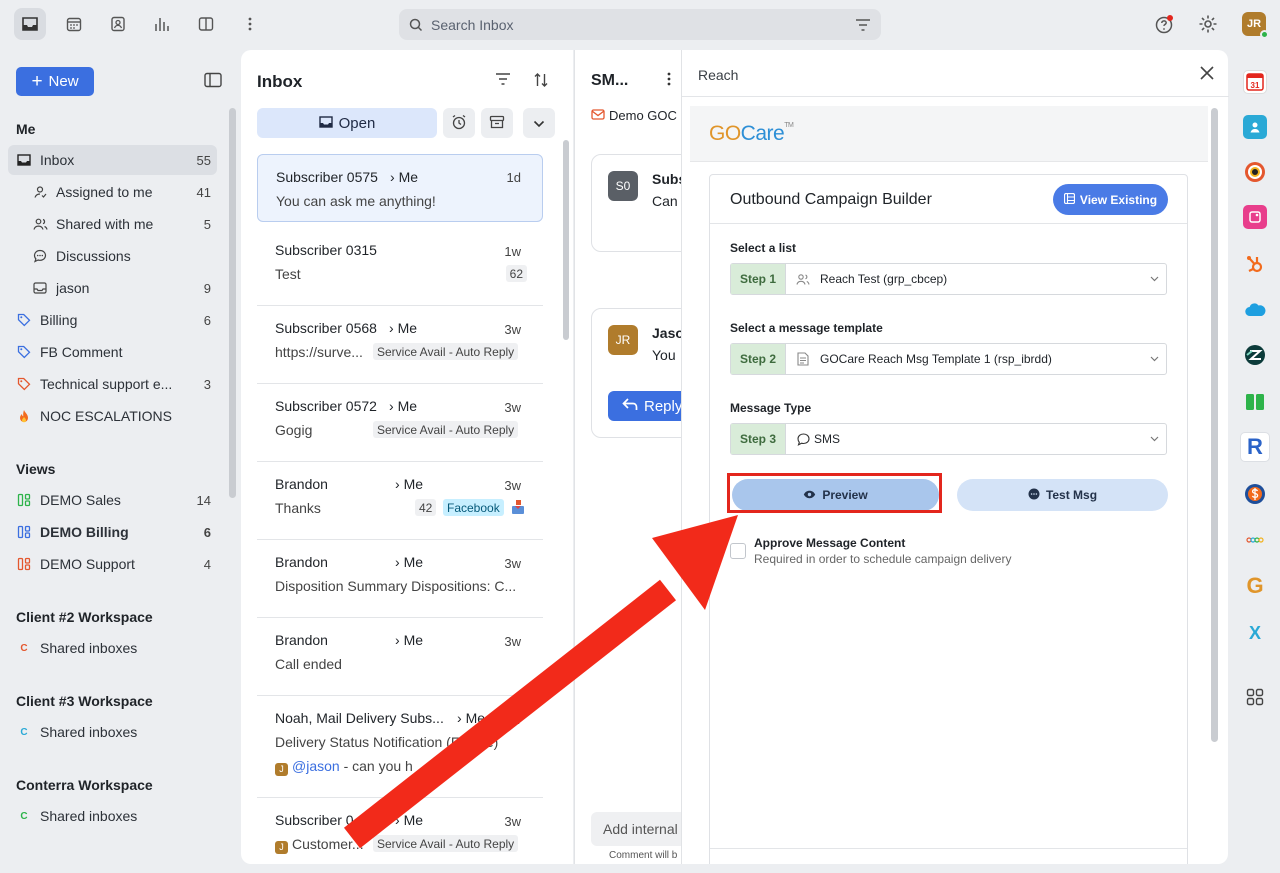 The height and width of the screenshot is (873, 1280). I want to click on sidebar-item-label: DEMO Support, so click(87, 564).